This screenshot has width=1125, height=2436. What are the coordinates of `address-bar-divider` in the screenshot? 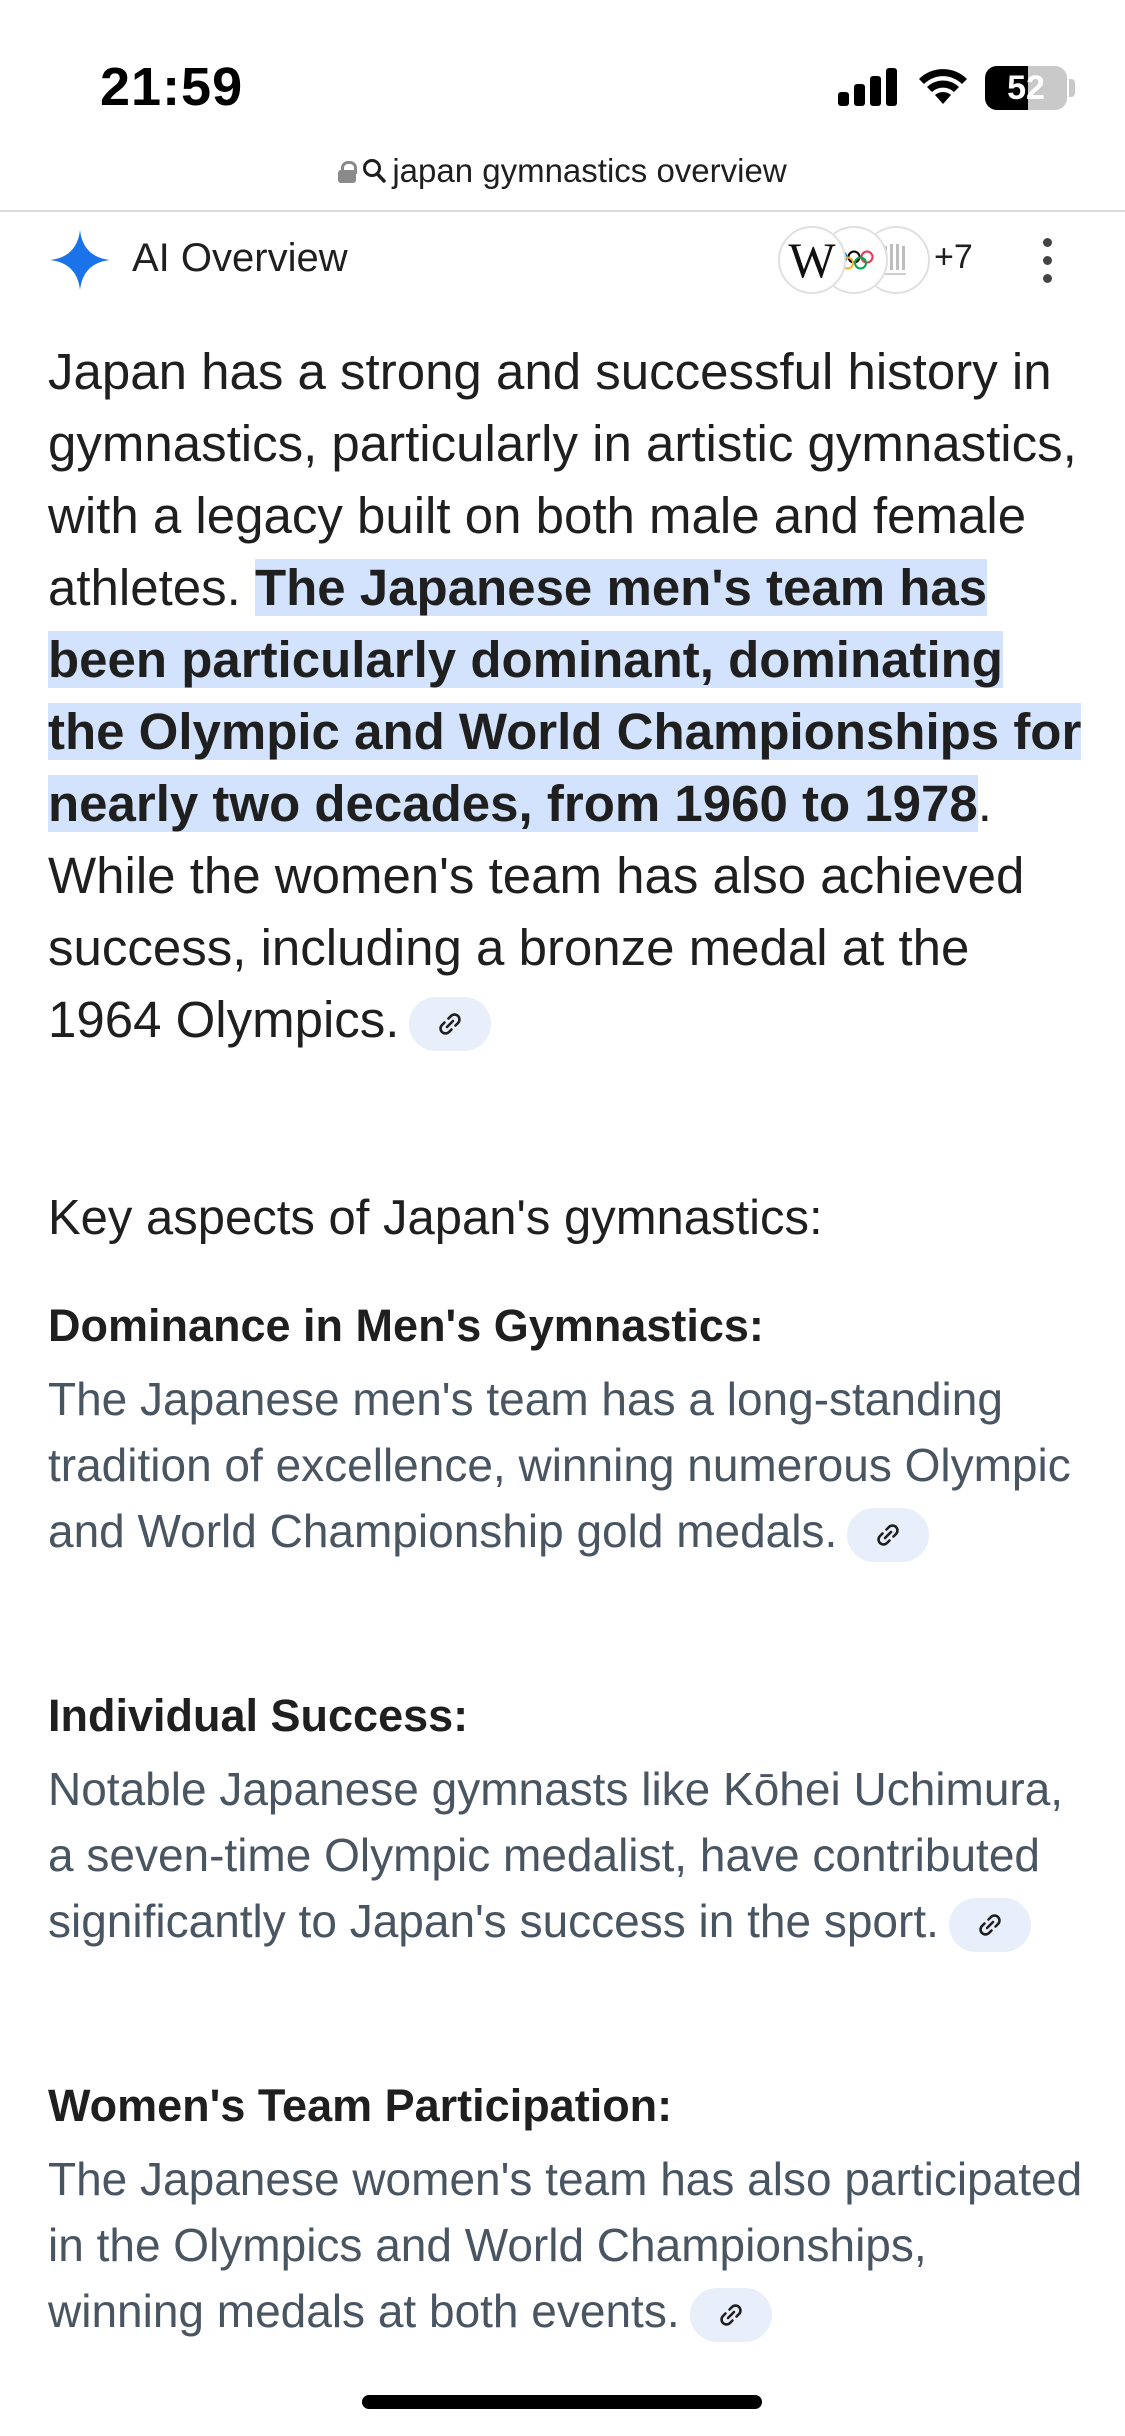 It's located at (562, 211).